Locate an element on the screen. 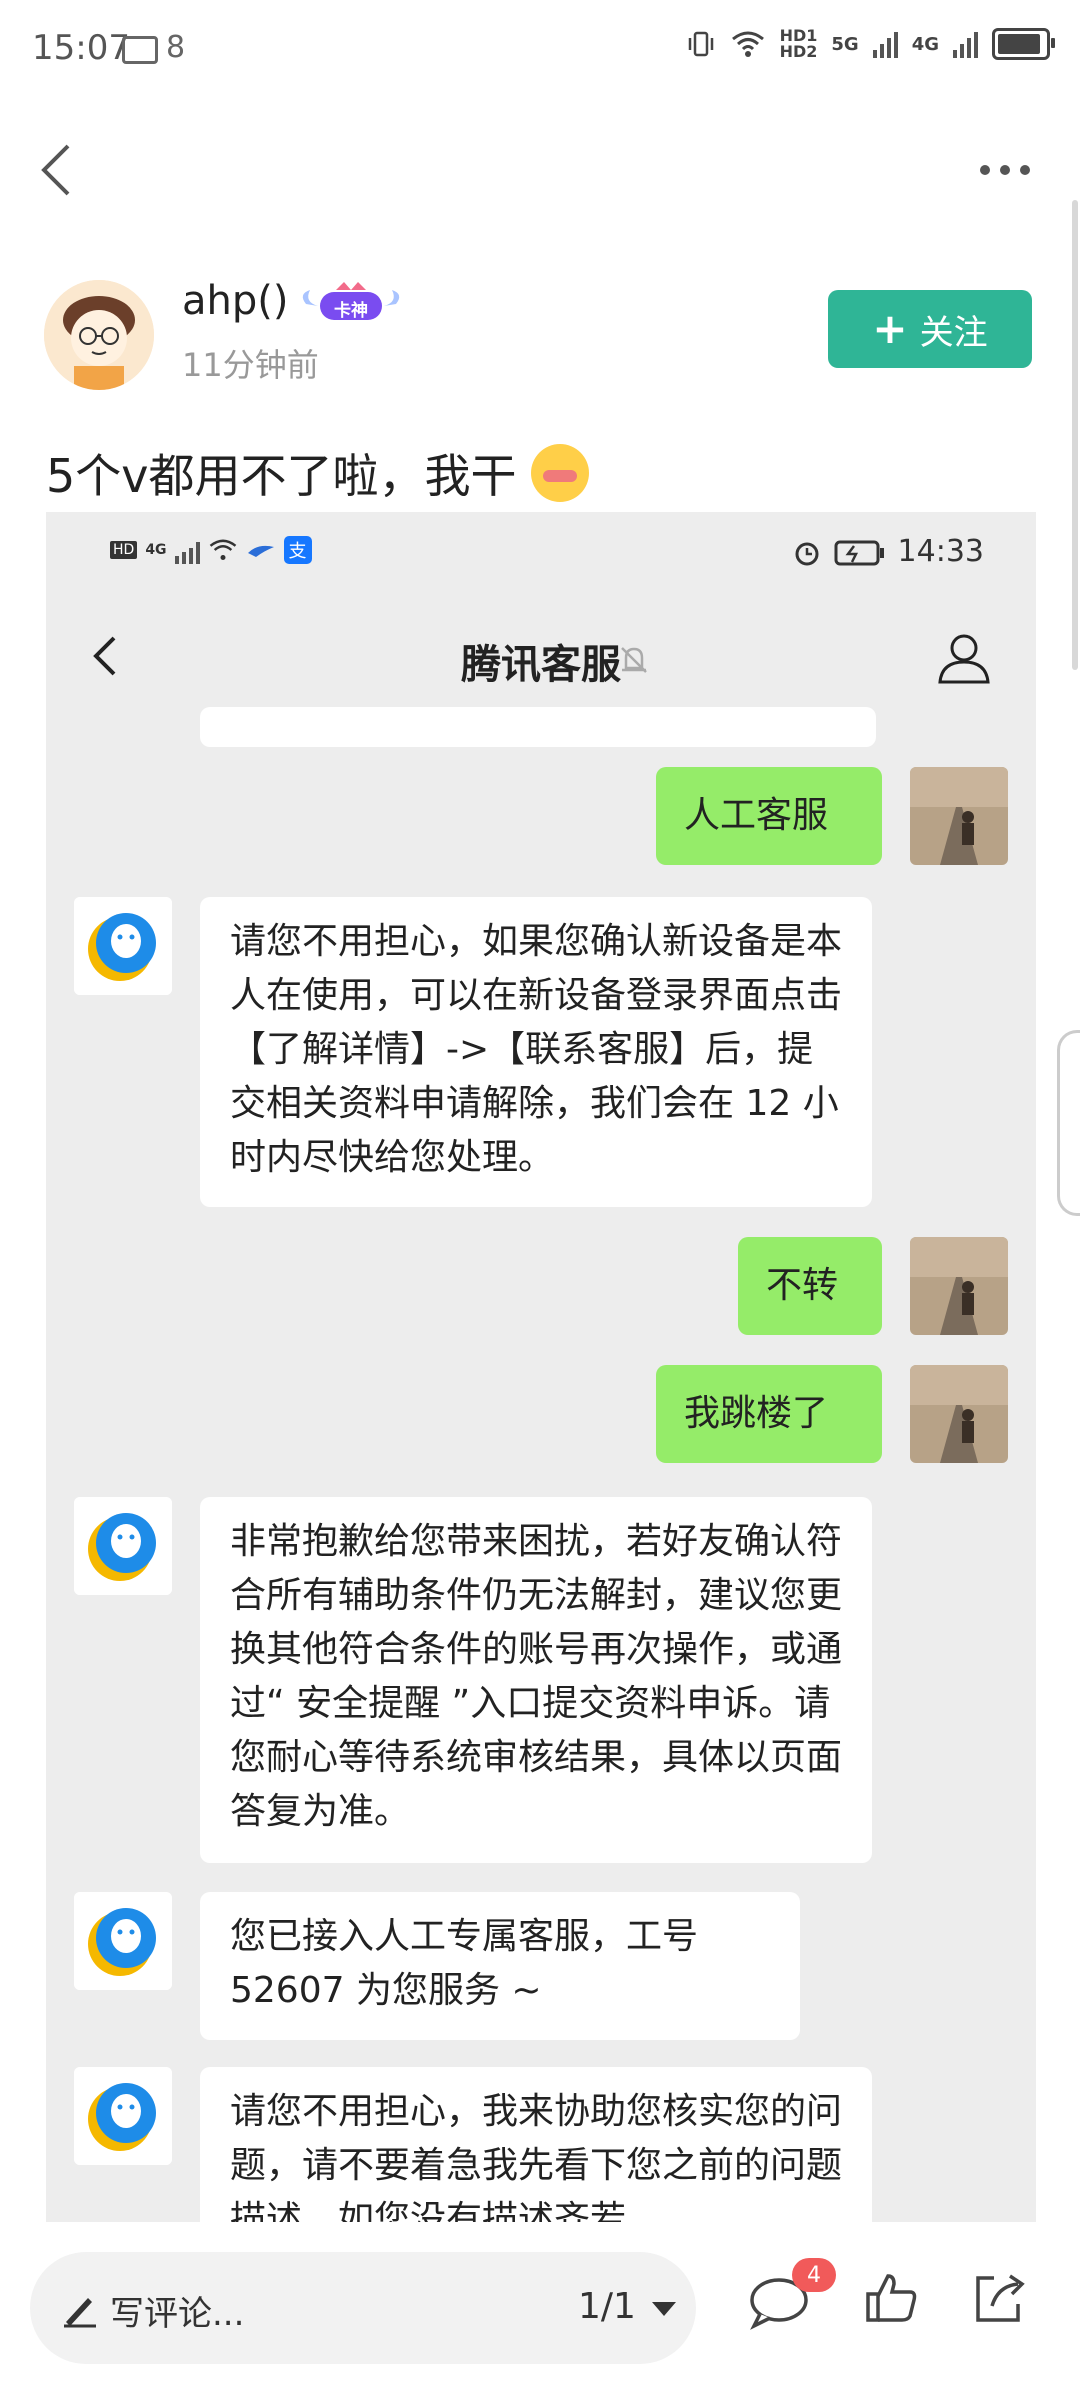 The height and width of the screenshot is (2400, 1080). battery-icon is located at coordinates (1023, 44).